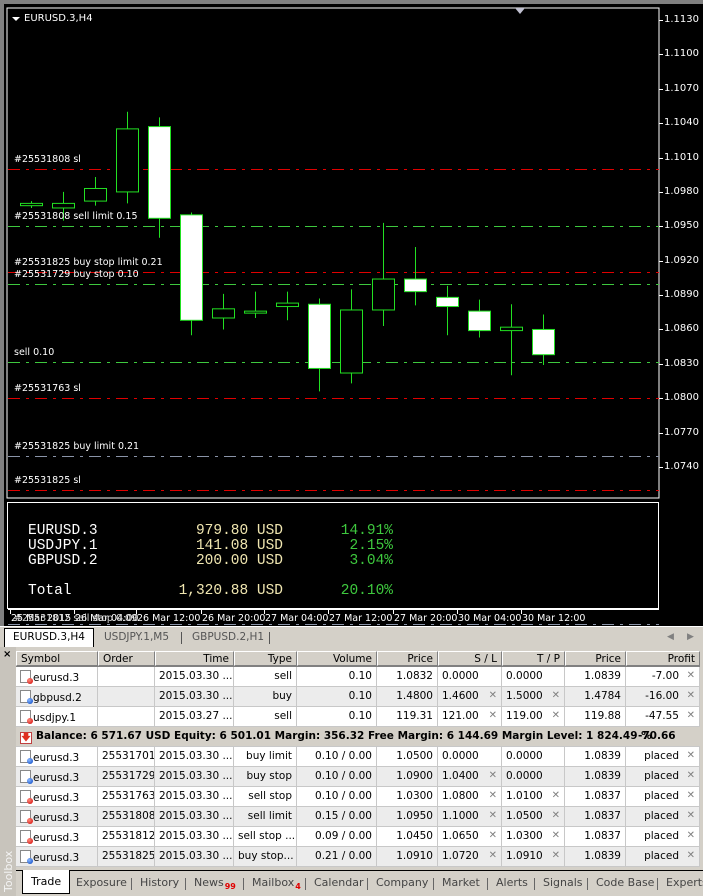 The image size is (703, 896). Describe the element at coordinates (265, 816) in the screenshot. I see `type-cell: sell limit` at that location.